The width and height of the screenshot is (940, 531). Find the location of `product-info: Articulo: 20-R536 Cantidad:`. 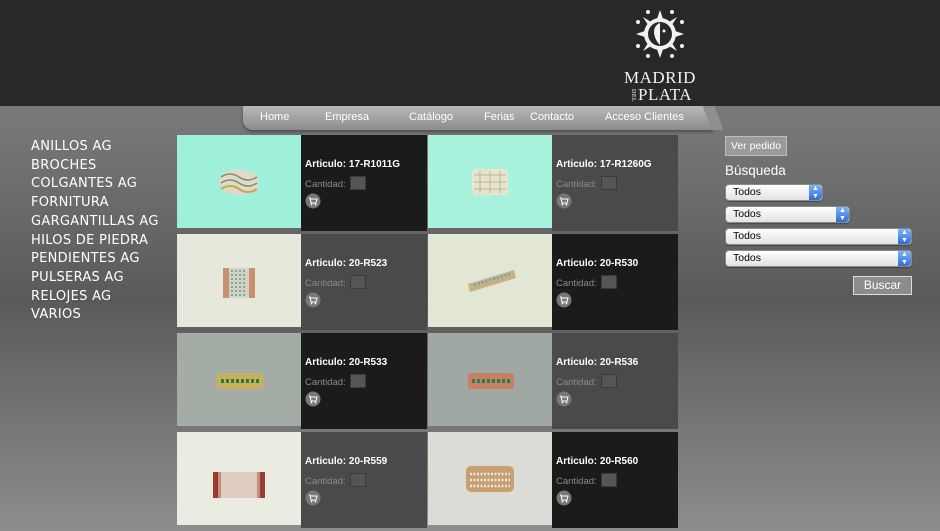

product-info: Articulo: 20-R536 Cantidad: is located at coordinates (615, 381).